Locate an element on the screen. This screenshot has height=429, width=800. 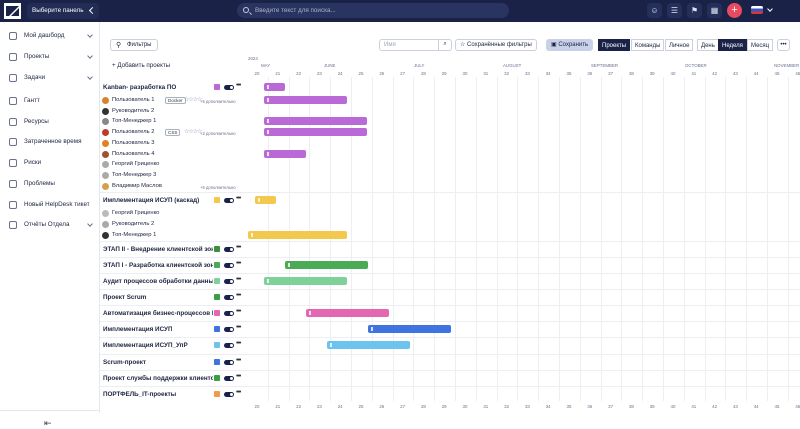
member-name: Пользователь 3 is located at coordinates (133, 143).